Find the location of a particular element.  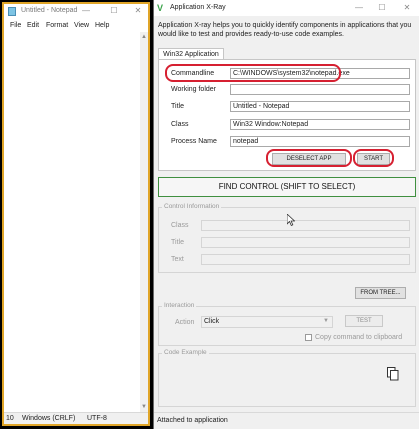

notepad-statusbar: 100 Windows (CRLF) UTF-8 is located at coordinates (76, 418).